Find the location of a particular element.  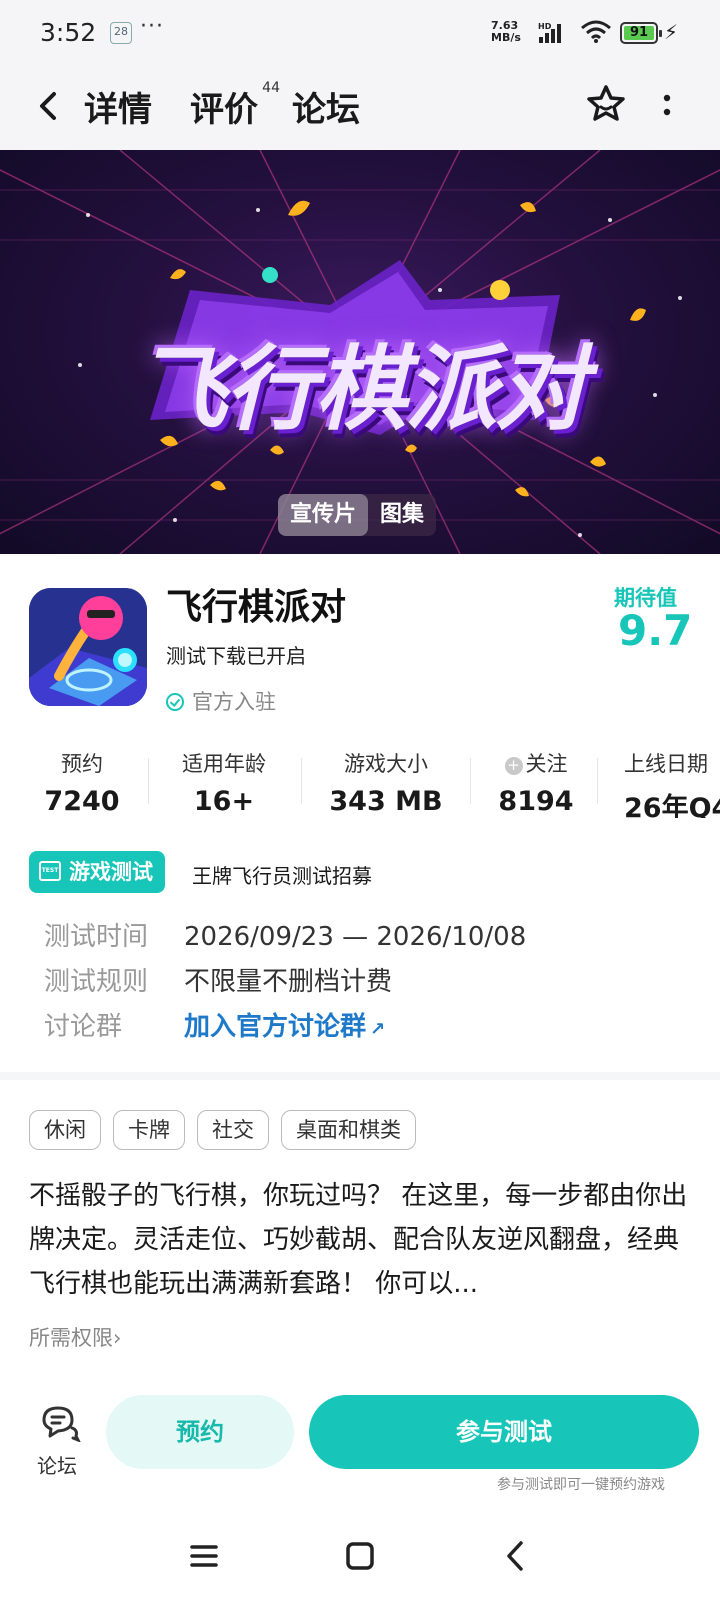

home-icon is located at coordinates (360, 1556).